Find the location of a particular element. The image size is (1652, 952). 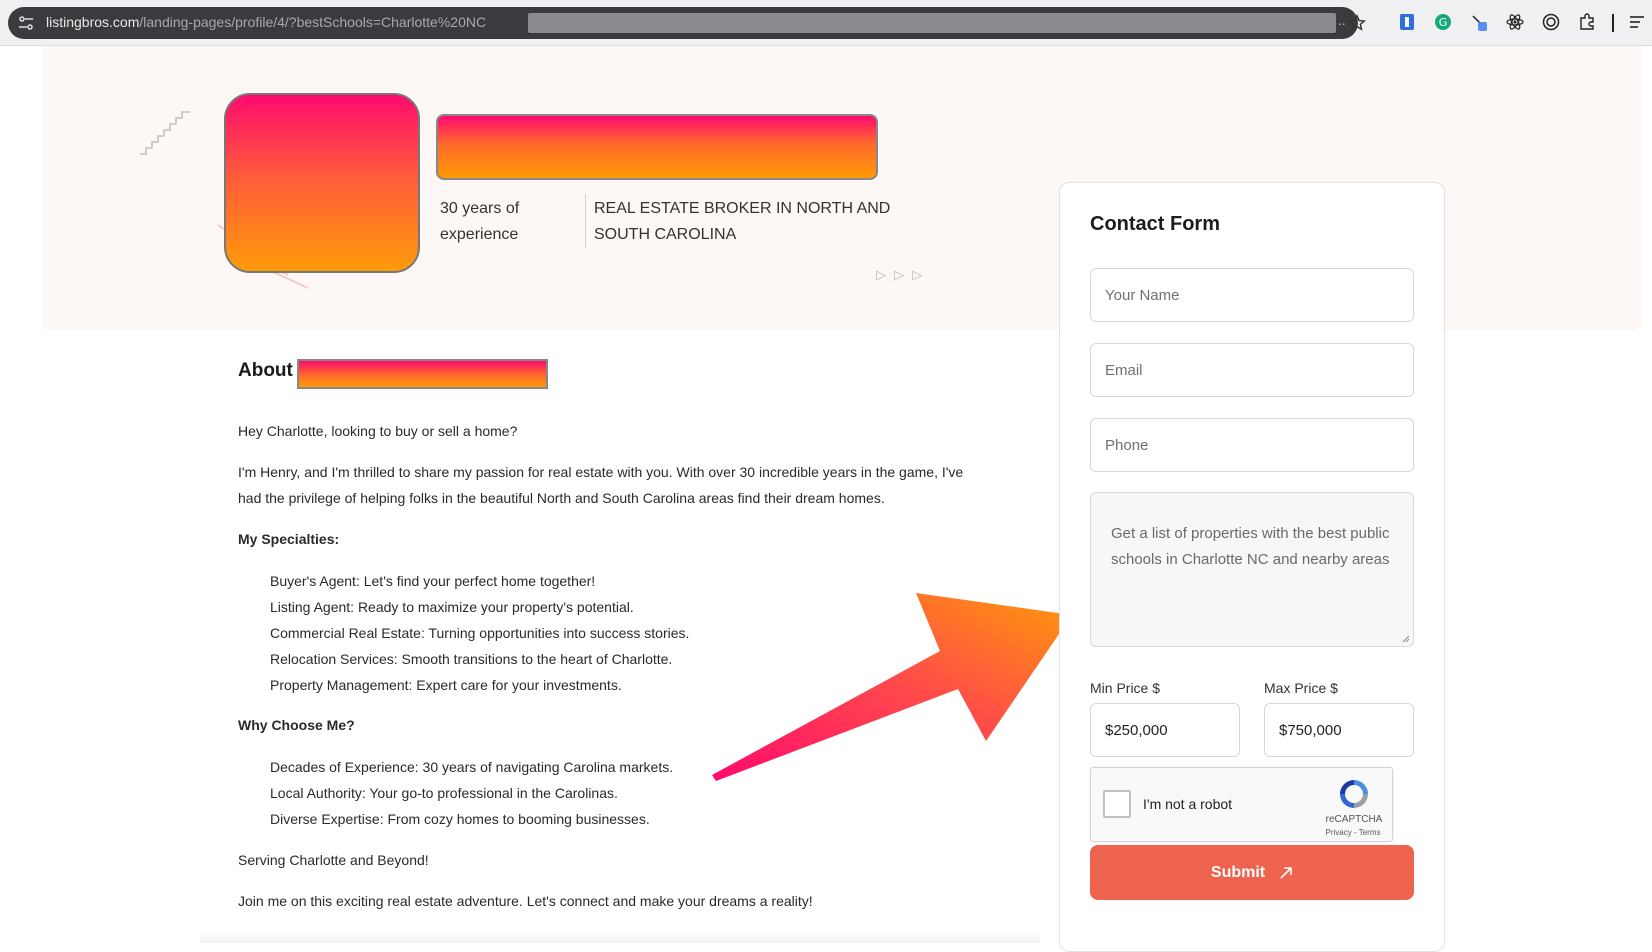

min-price-field is located at coordinates (1165, 730).